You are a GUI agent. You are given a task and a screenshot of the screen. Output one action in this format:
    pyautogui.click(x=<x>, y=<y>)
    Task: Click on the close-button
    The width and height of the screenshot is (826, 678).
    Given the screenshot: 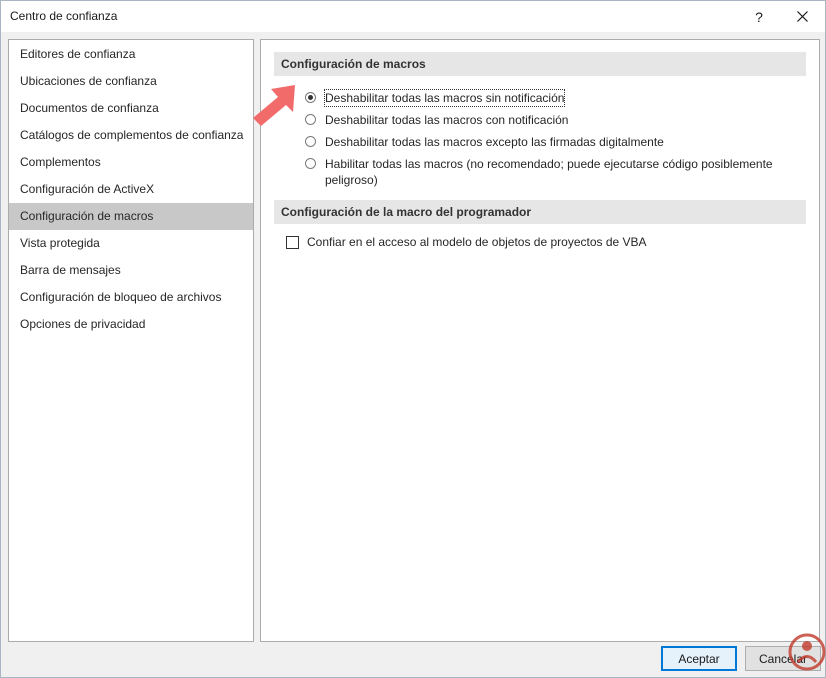 What is the action you would take?
    pyautogui.click(x=802, y=16)
    